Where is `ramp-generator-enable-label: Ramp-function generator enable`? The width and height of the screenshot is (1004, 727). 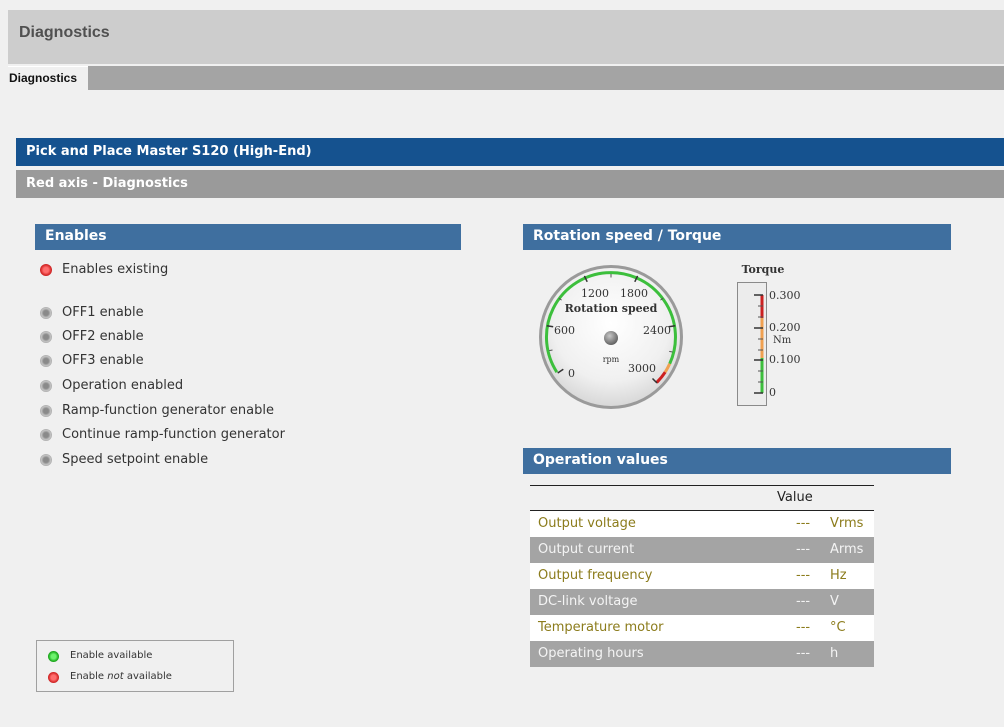
ramp-generator-enable-label: Ramp-function generator enable is located at coordinates (168, 410).